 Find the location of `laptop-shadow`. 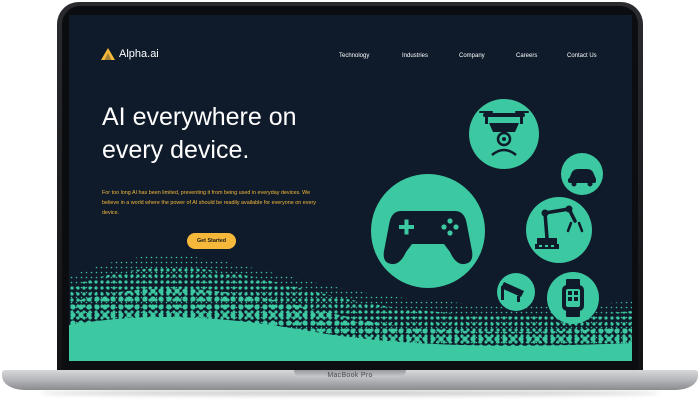

laptop-shadow is located at coordinates (350, 393).